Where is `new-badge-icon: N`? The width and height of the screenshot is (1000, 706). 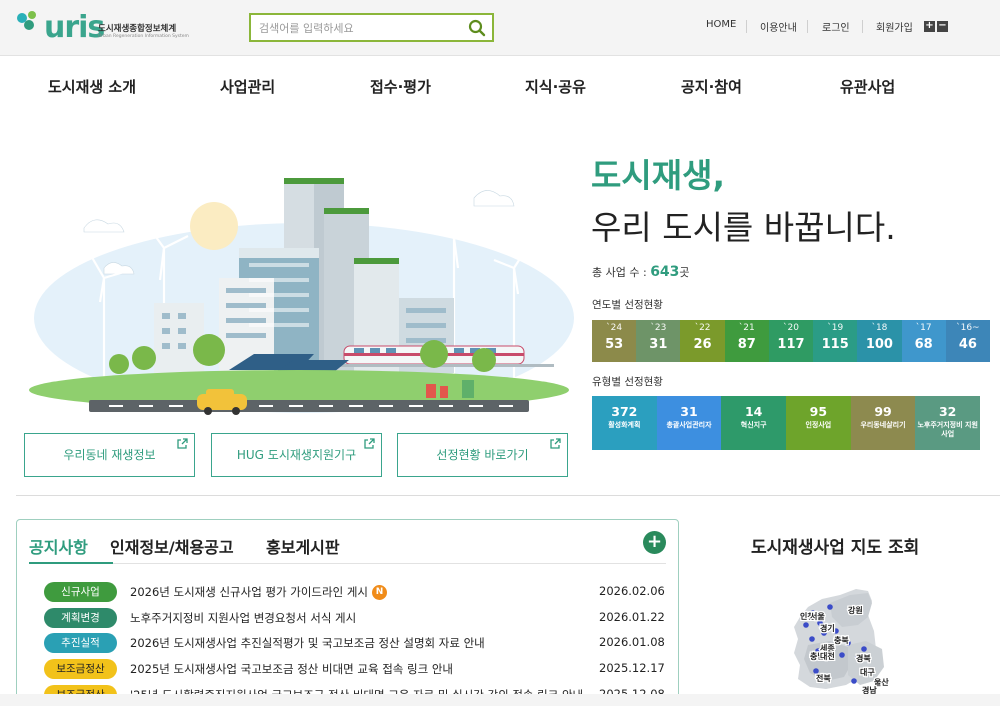 new-badge-icon: N is located at coordinates (379, 592).